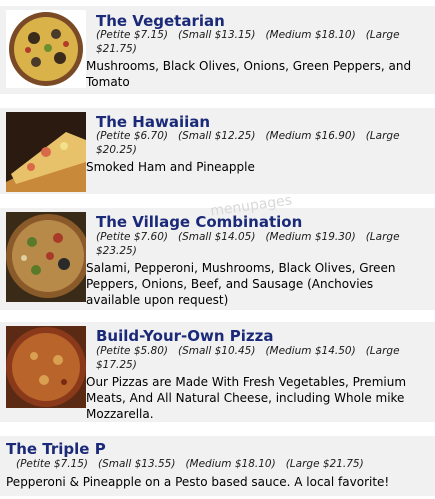 The width and height of the screenshot is (435, 499). I want to click on item-name: The Triple P, so click(56, 449).